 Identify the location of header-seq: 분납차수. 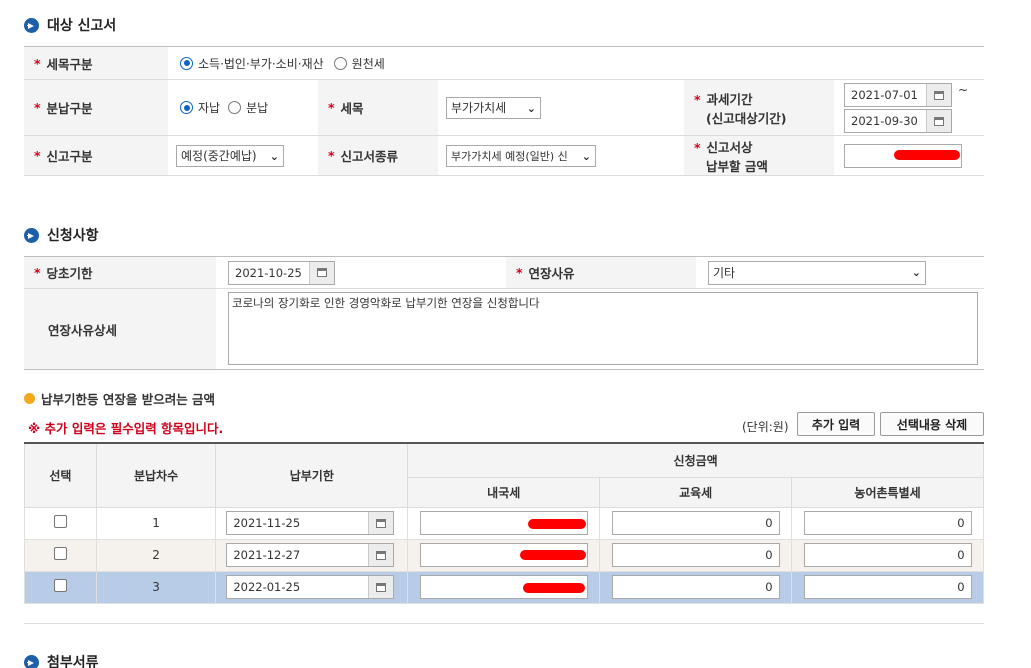
(156, 475).